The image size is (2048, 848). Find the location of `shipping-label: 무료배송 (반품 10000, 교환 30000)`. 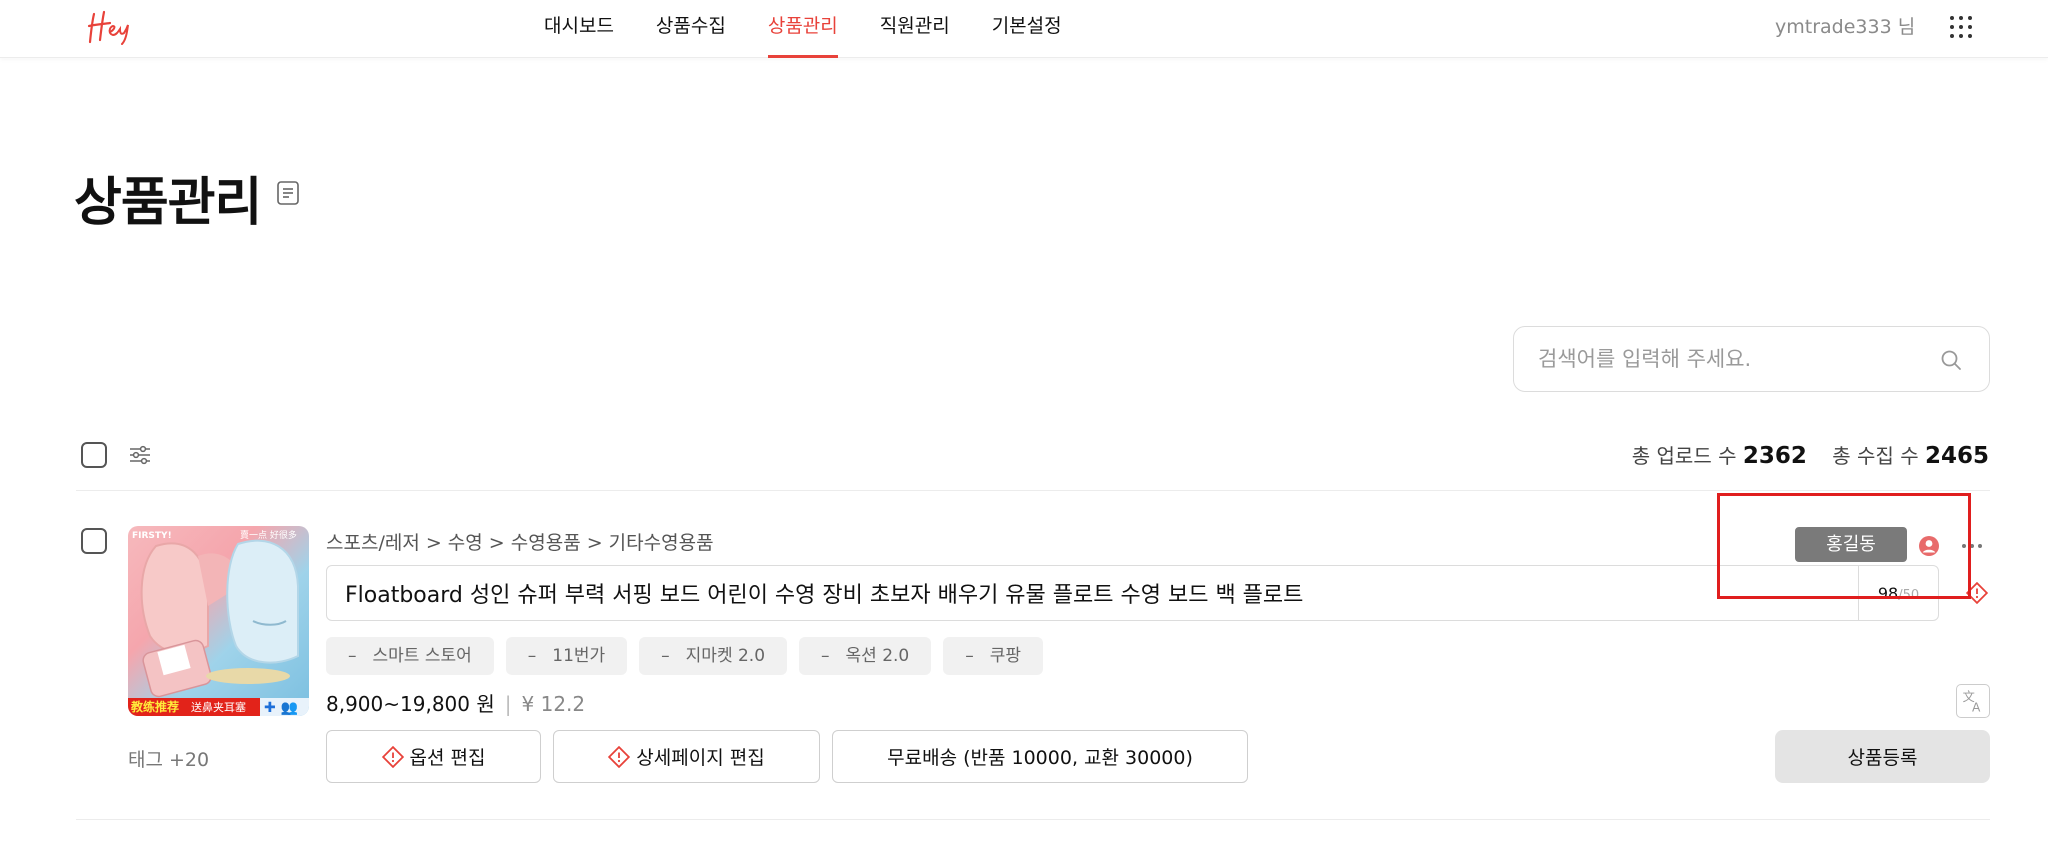

shipping-label: 무료배송 (반품 10000, 교환 30000) is located at coordinates (1040, 758).